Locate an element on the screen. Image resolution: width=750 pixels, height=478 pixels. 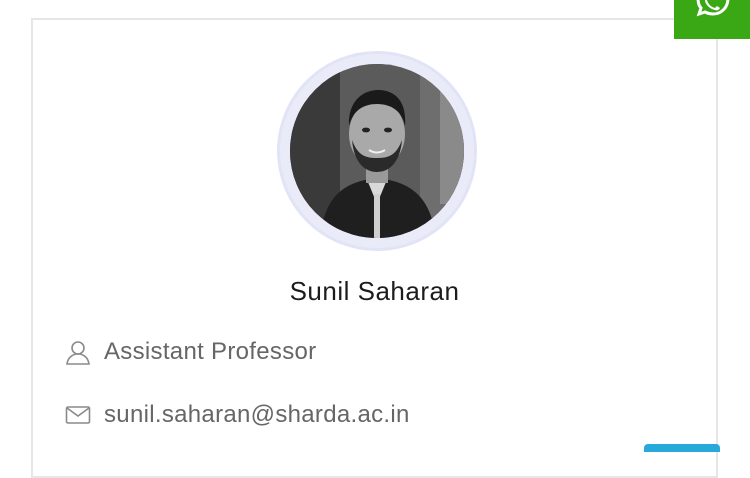
avatar is located at coordinates (377, 151).